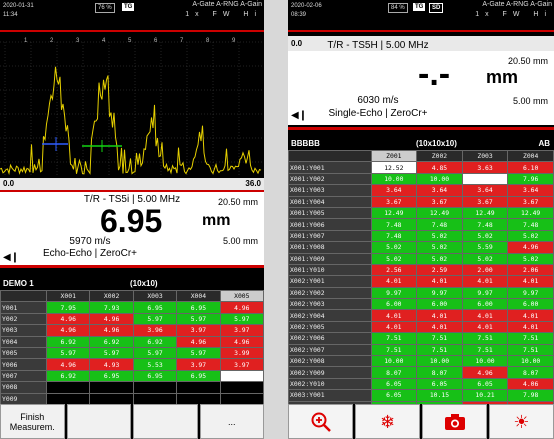 This screenshot has width=554, height=439. Describe the element at coordinates (24, 319) in the screenshot. I see `row-header: Y002` at that location.